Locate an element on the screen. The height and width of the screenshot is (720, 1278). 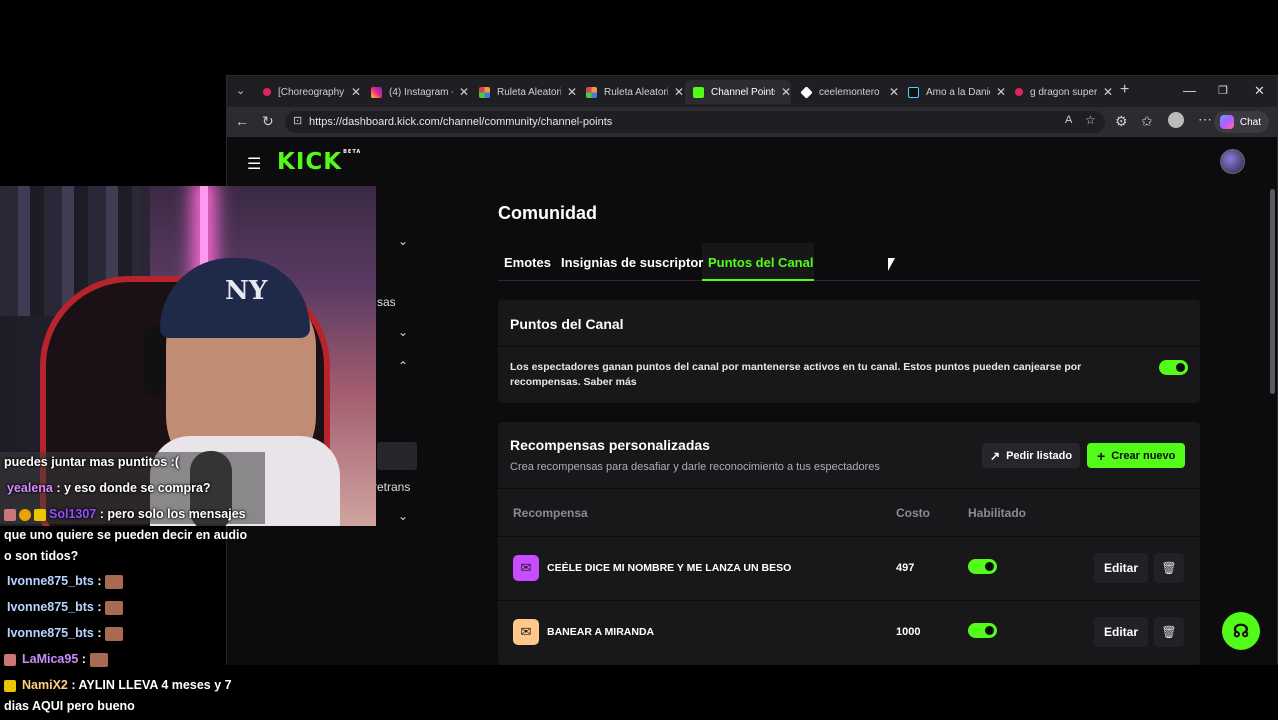
profile-avatar-icon is located at coordinates (1176, 120).